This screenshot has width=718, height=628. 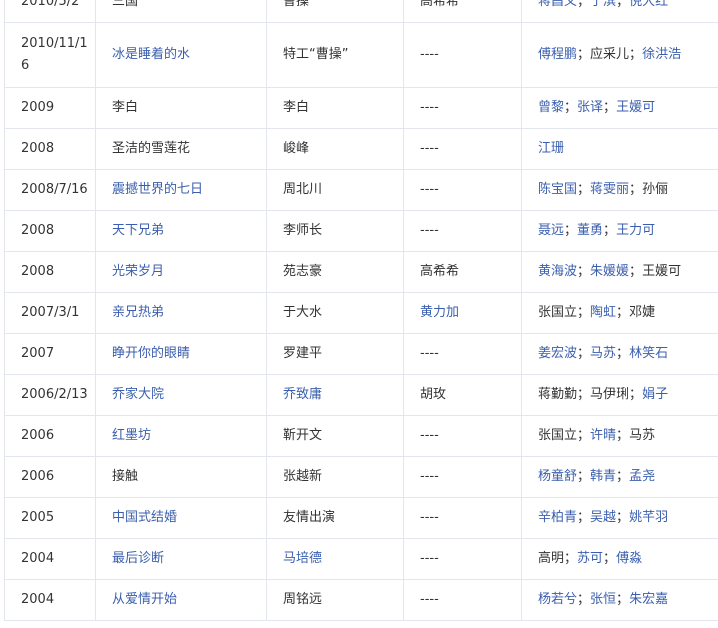 What do you see at coordinates (303, 230) in the screenshot?
I see `role-name-text: 李师长` at bounding box center [303, 230].